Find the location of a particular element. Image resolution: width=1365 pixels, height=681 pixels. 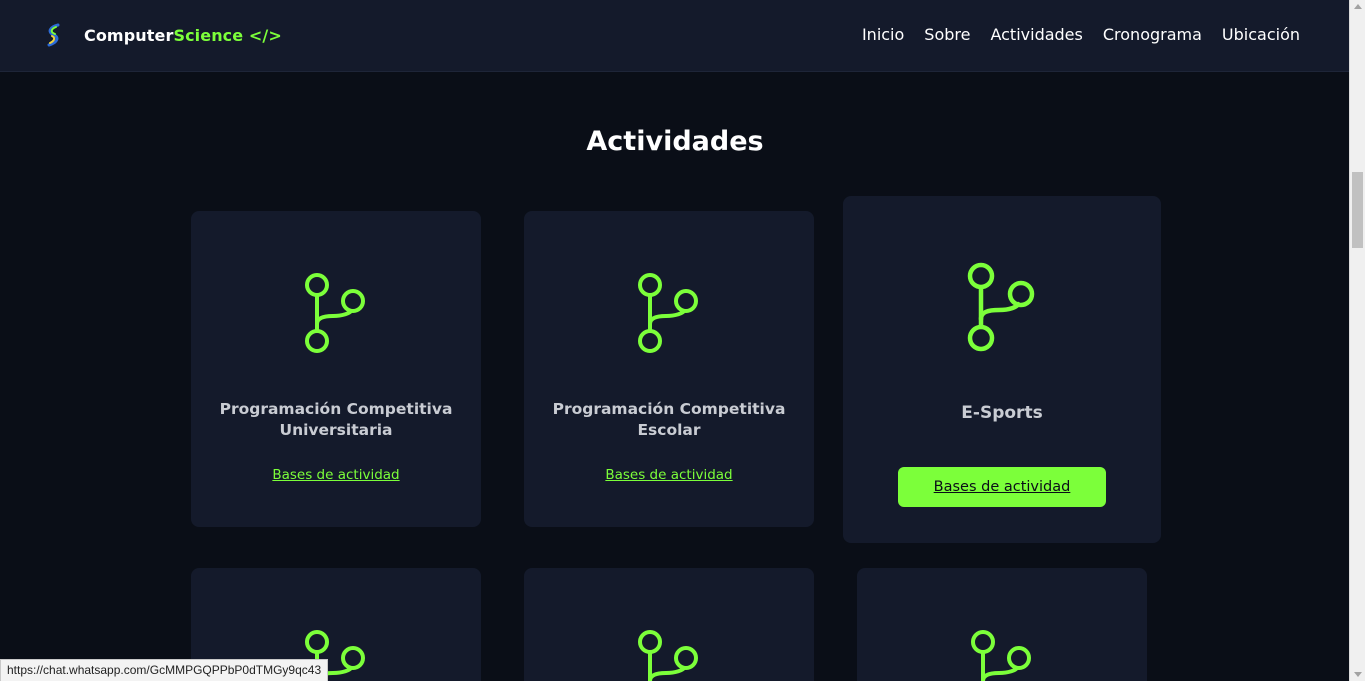

nav-item-cronograma: Cronograma is located at coordinates (1152, 34).